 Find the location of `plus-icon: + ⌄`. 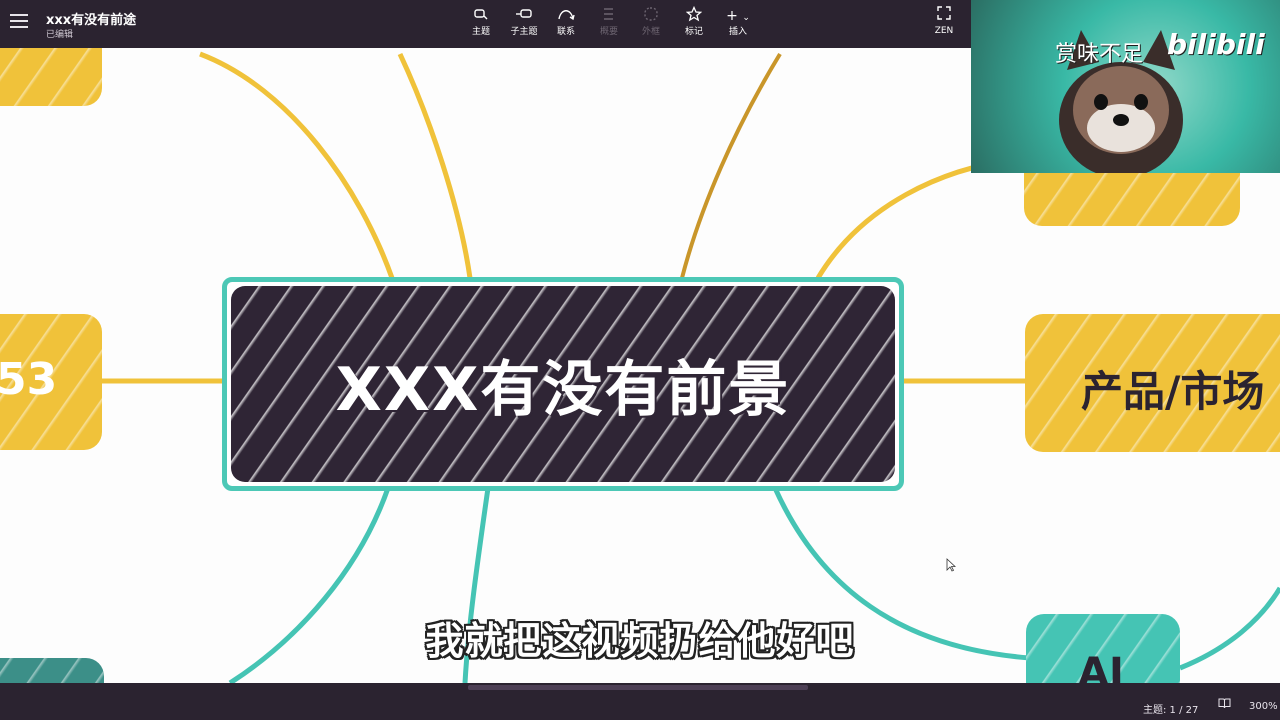

plus-icon: + ⌄ is located at coordinates (738, 16).